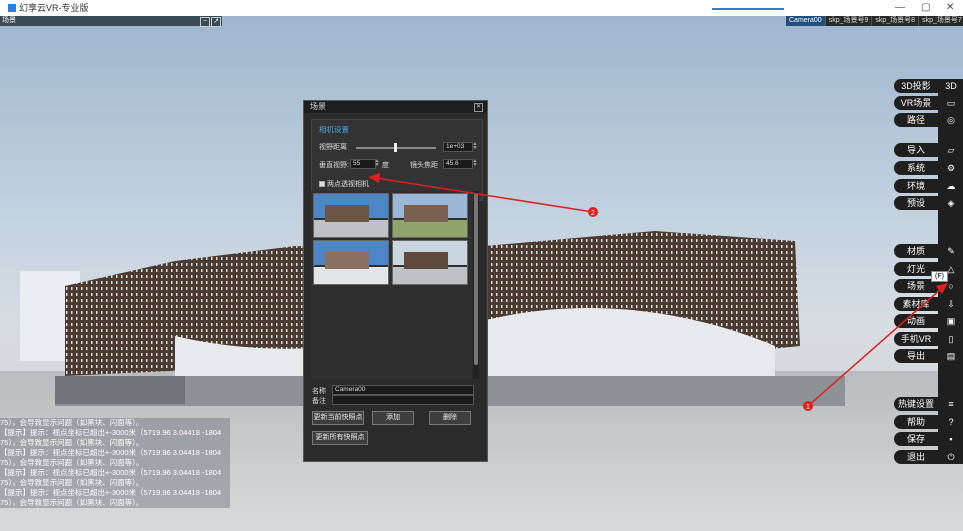 This screenshot has width=963, height=531. What do you see at coordinates (808, 407) in the screenshot?
I see `annotation-label: 1` at bounding box center [808, 407].